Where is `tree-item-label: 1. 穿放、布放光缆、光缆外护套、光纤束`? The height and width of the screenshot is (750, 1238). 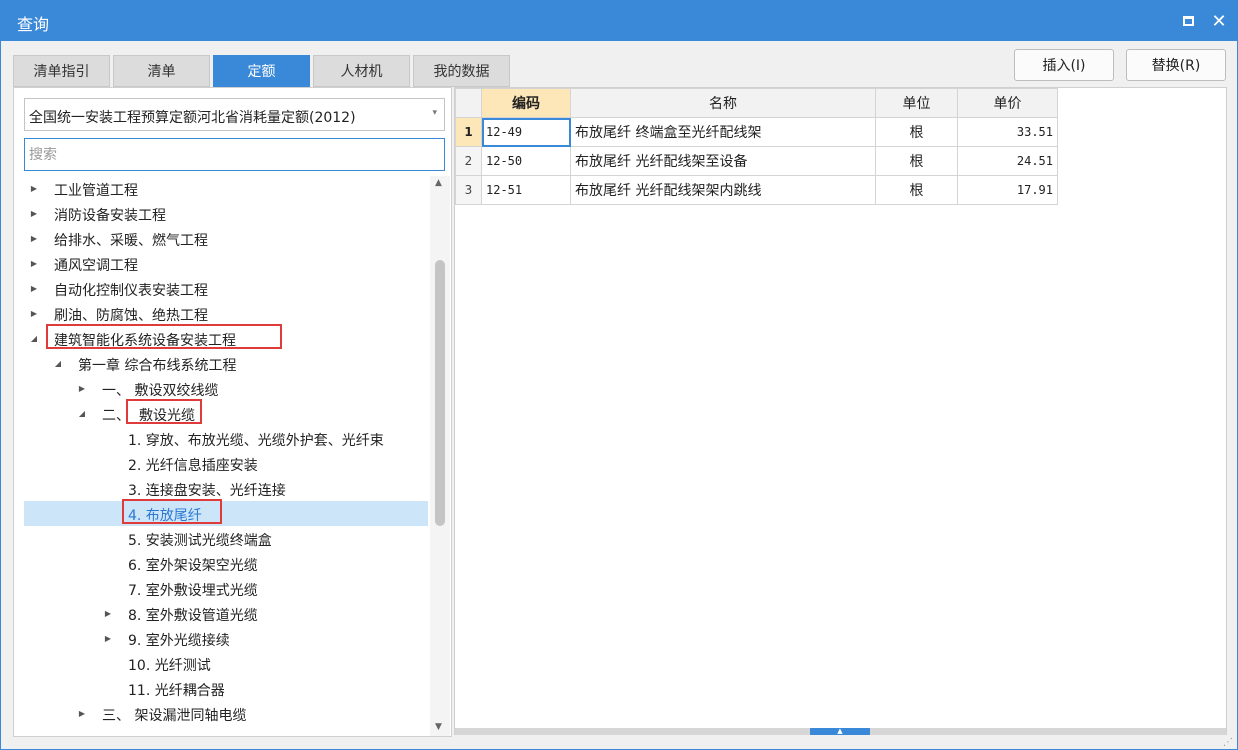 tree-item-label: 1. 穿放、布放光缆、光缆外护套、光纤束 is located at coordinates (256, 441).